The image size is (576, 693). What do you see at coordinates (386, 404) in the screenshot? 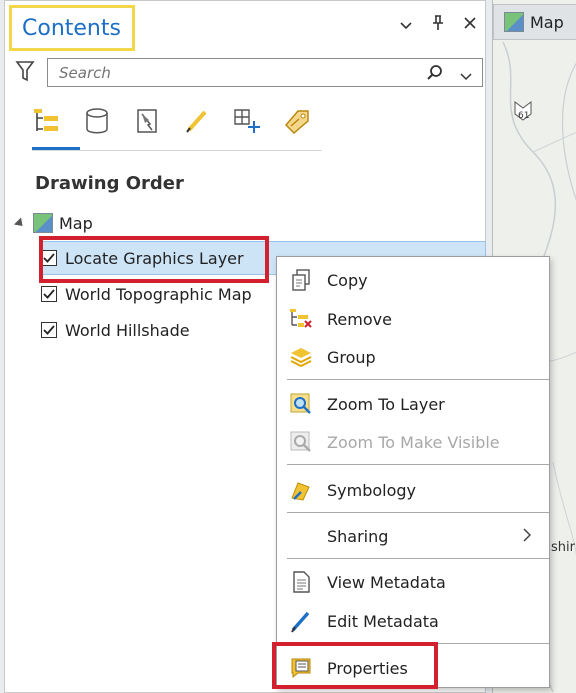
I see `menu-item-label: Zoom To Layer` at bounding box center [386, 404].